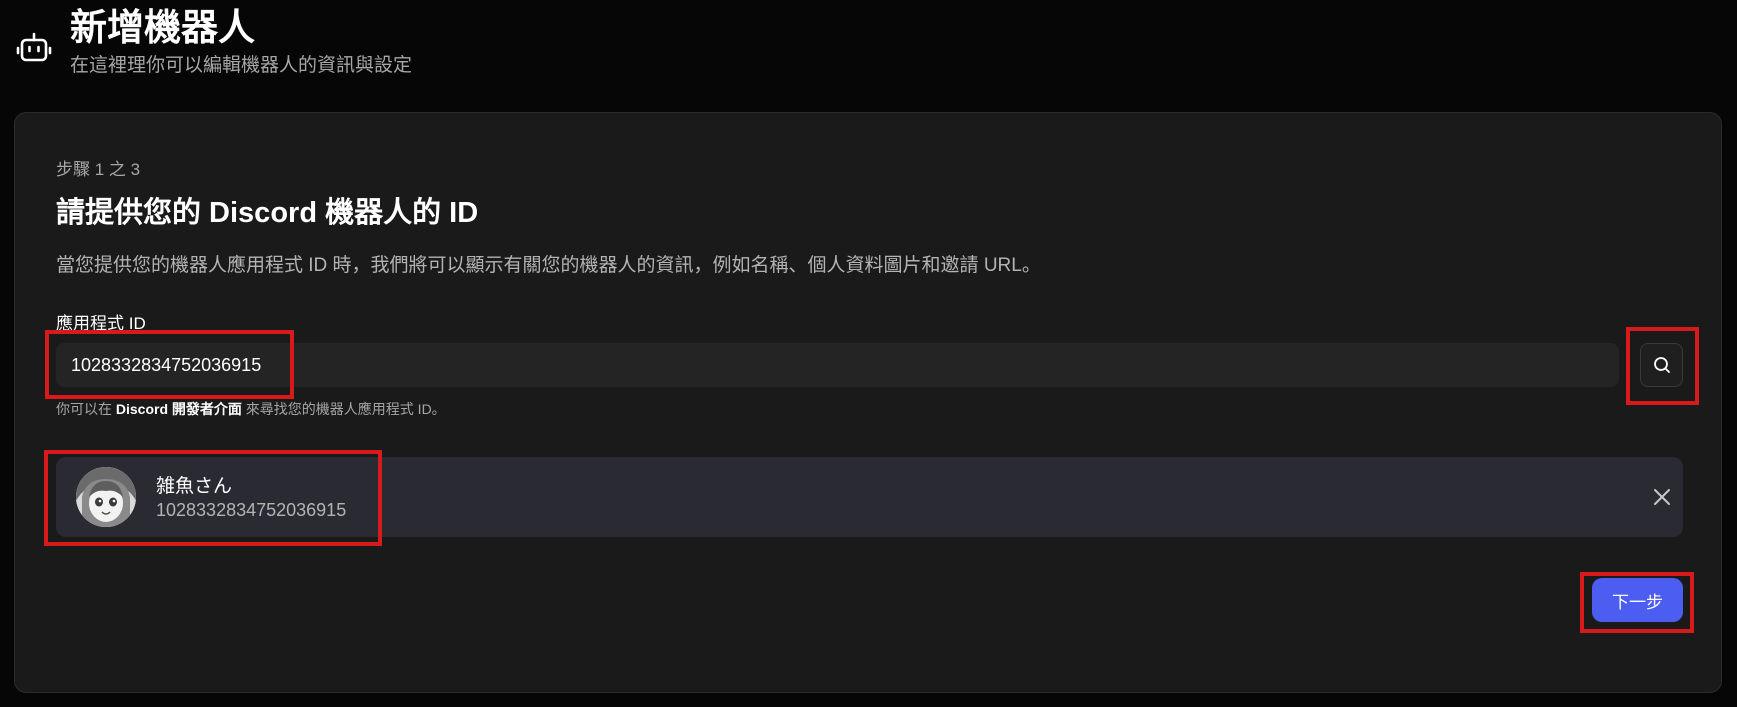 The height and width of the screenshot is (707, 1737). I want to click on avatar, so click(106, 497).